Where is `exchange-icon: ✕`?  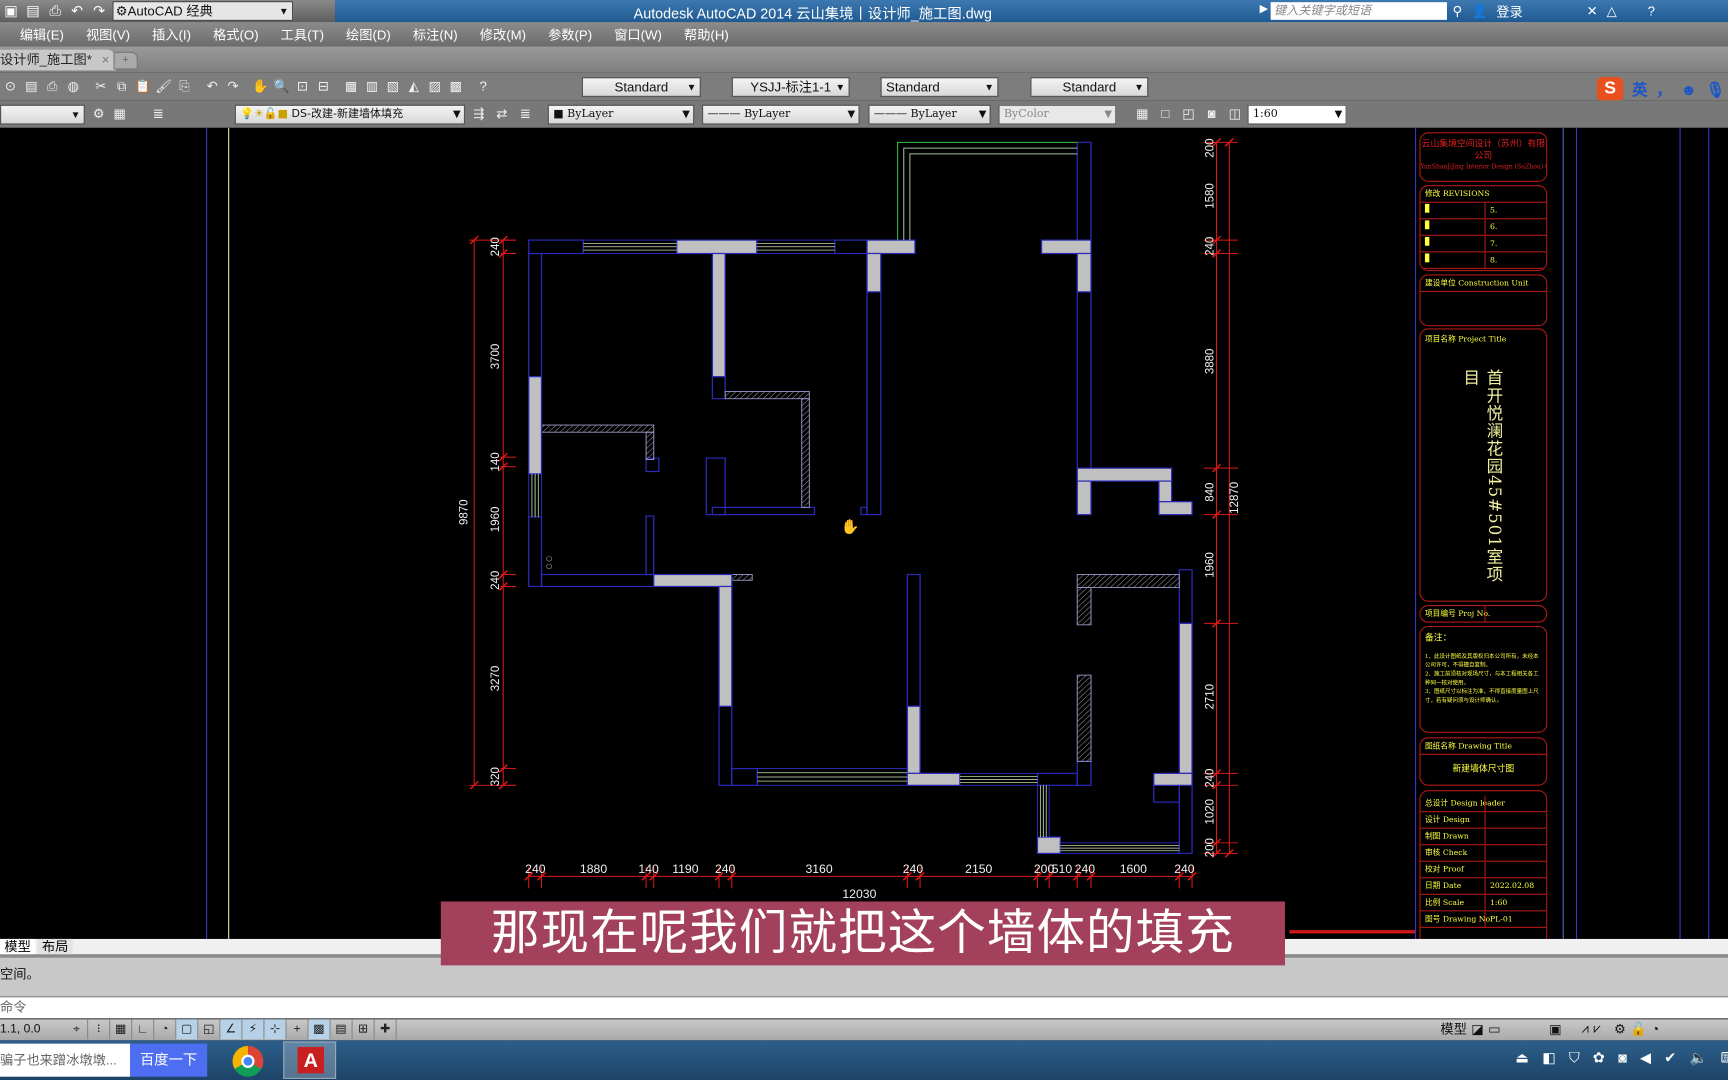
exchange-icon: ✕ is located at coordinates (1592, 10).